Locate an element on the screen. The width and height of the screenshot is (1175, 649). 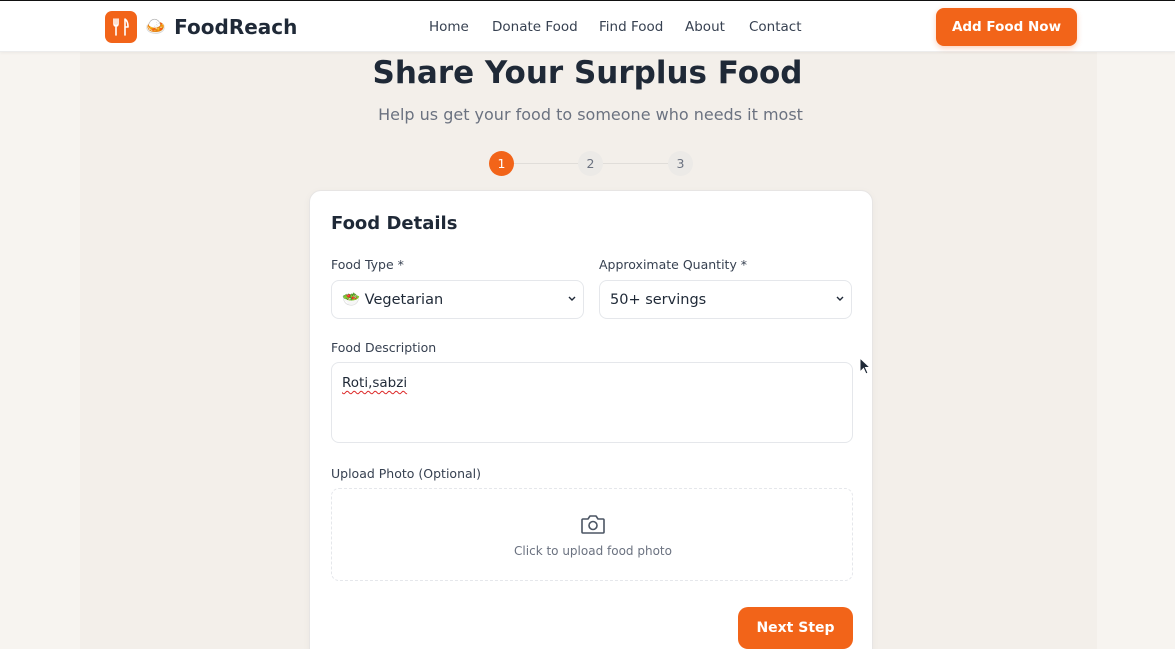
description-label: Food Description is located at coordinates (384, 347).